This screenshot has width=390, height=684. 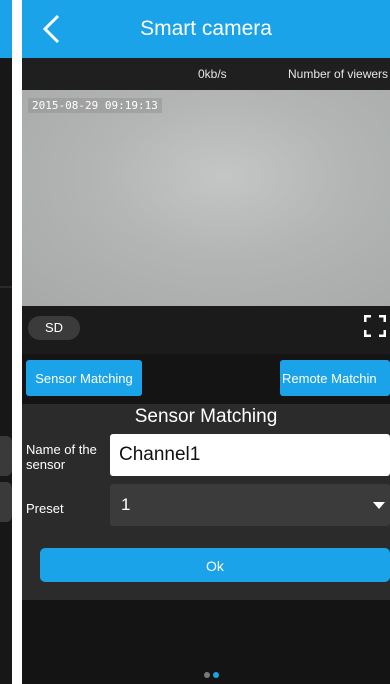 I want to click on page-dot, so click(x=207, y=675).